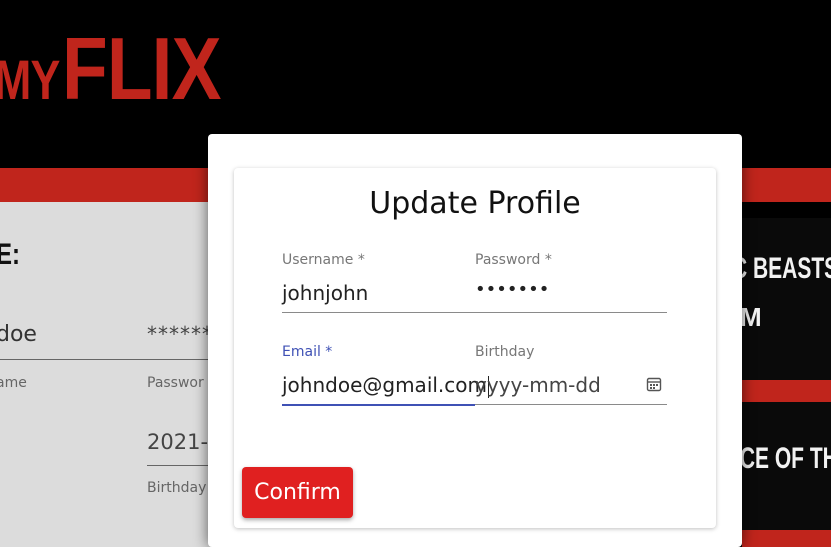 Image resolution: width=831 pixels, height=547 pixels. What do you see at coordinates (781, 269) in the screenshot?
I see `movie-title-1: C BEASTS A` at bounding box center [781, 269].